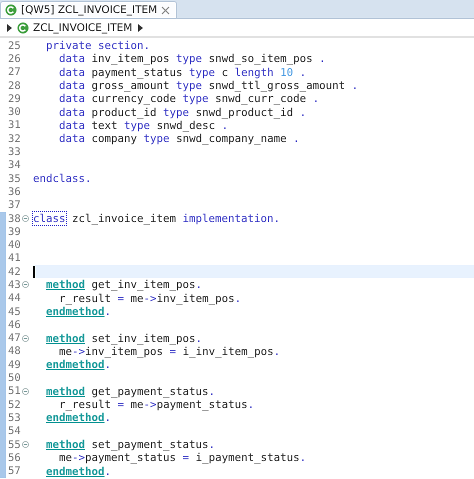 The width and height of the screenshot is (474, 479). I want to click on line-number: 40, so click(15, 245).